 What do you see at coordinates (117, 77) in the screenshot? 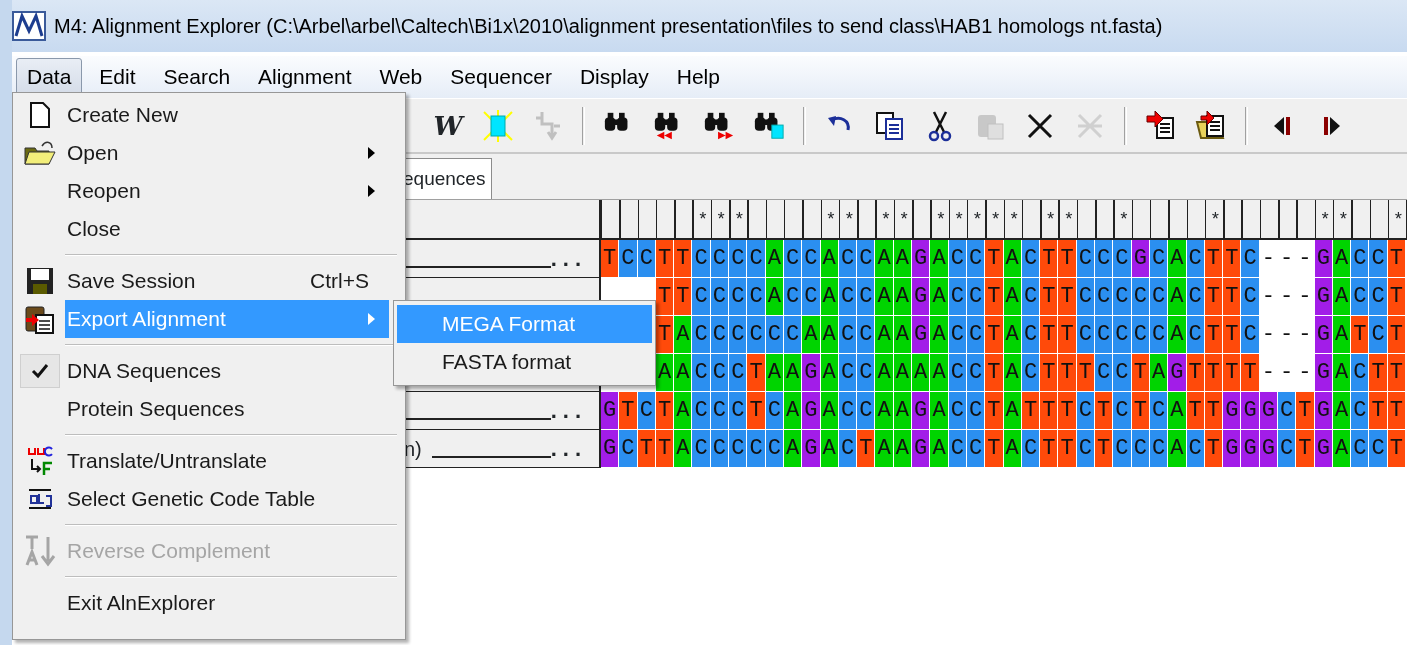
I see `menu-item: Edit` at bounding box center [117, 77].